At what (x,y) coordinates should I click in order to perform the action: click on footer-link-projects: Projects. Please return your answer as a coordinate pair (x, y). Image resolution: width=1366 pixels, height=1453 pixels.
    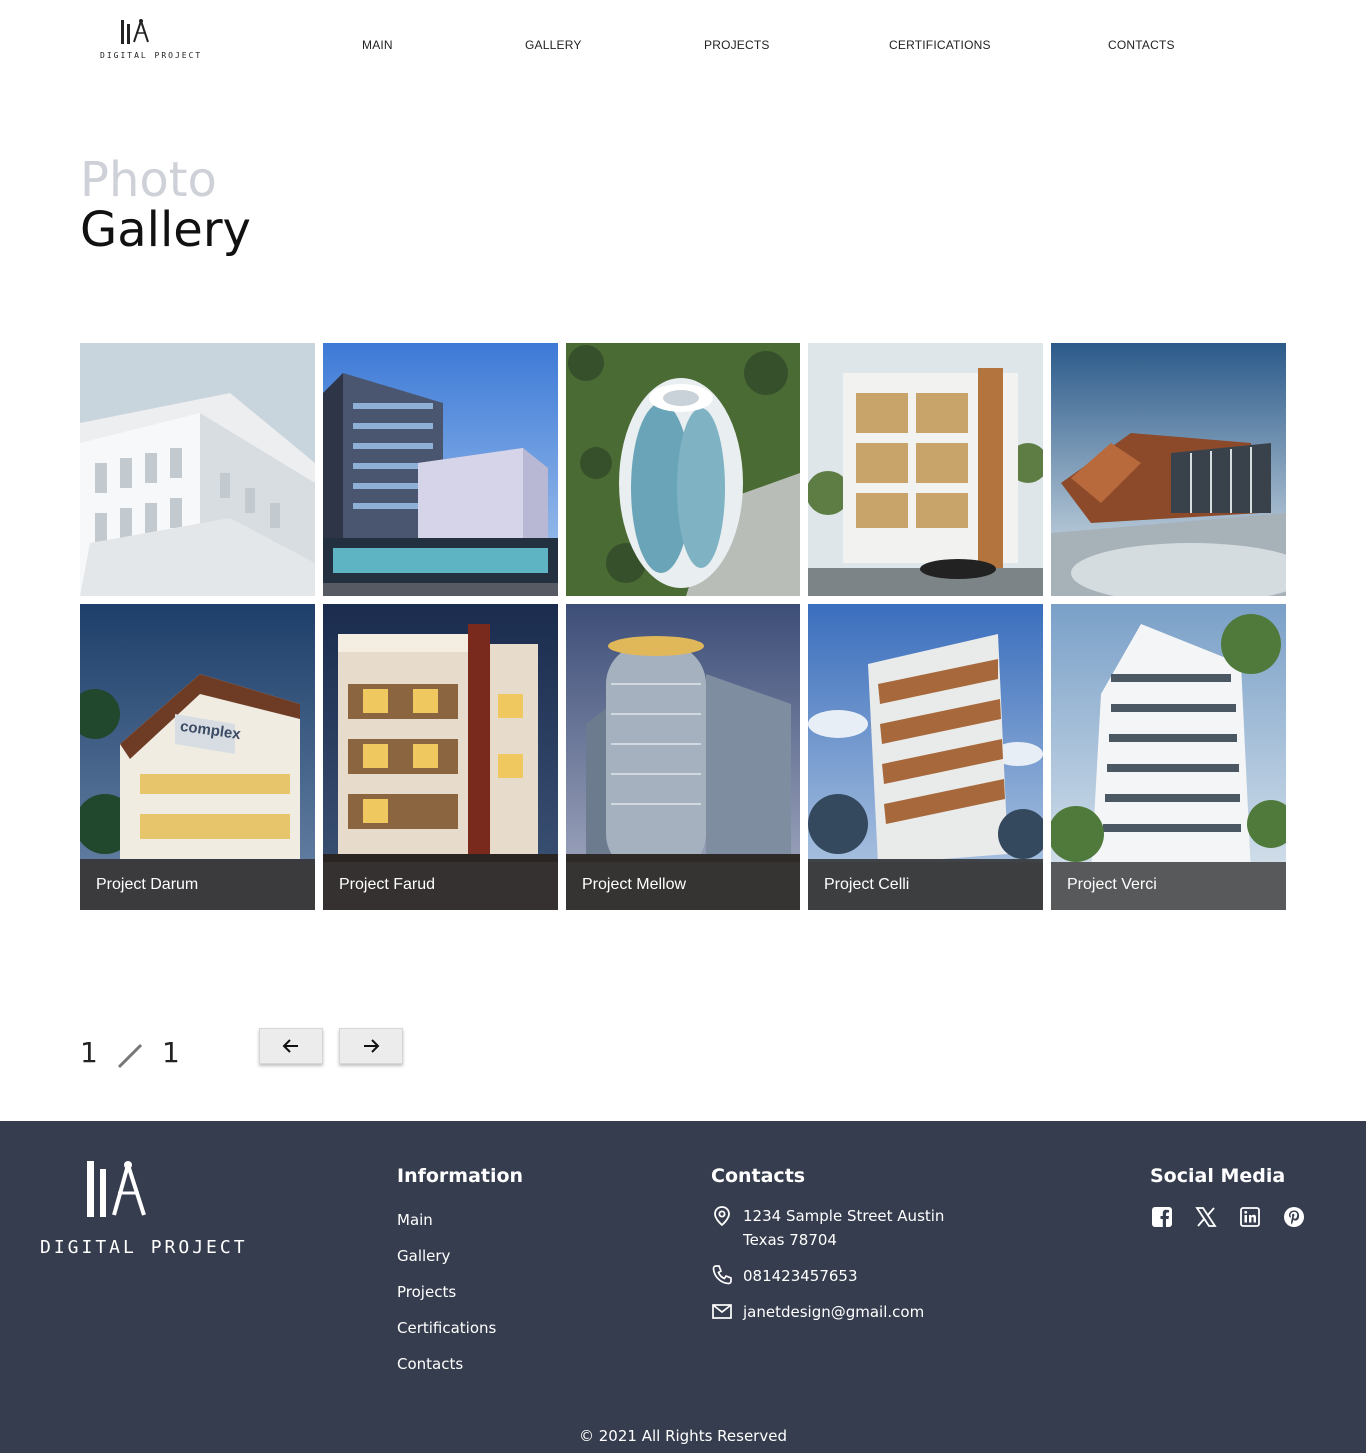
    Looking at the image, I should click on (426, 1292).